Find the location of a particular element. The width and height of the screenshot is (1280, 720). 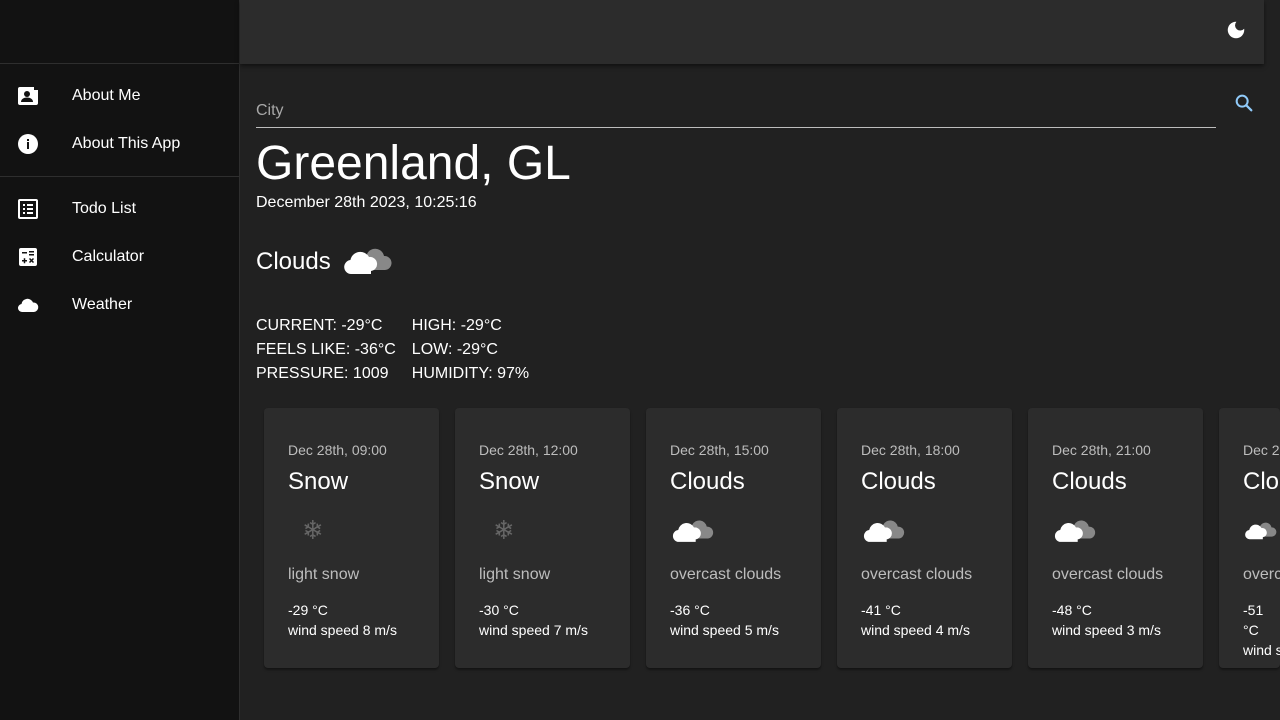

forecast-wind: wind speed 5 m/s is located at coordinates (724, 630).